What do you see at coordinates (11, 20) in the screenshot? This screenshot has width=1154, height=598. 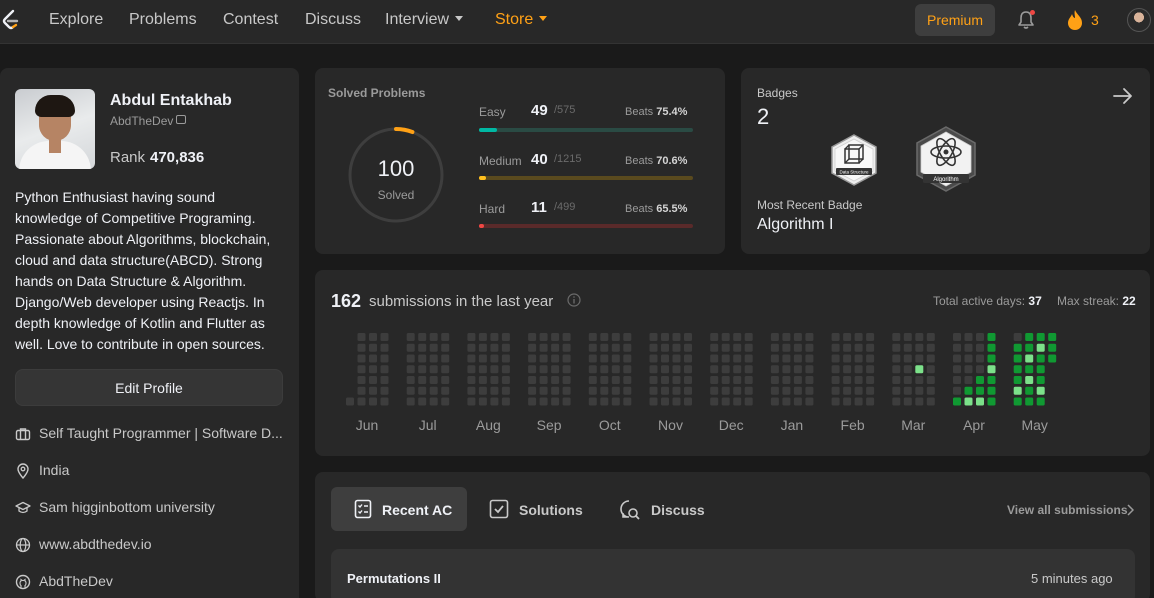 I see `leetcode-logo-icon` at bounding box center [11, 20].